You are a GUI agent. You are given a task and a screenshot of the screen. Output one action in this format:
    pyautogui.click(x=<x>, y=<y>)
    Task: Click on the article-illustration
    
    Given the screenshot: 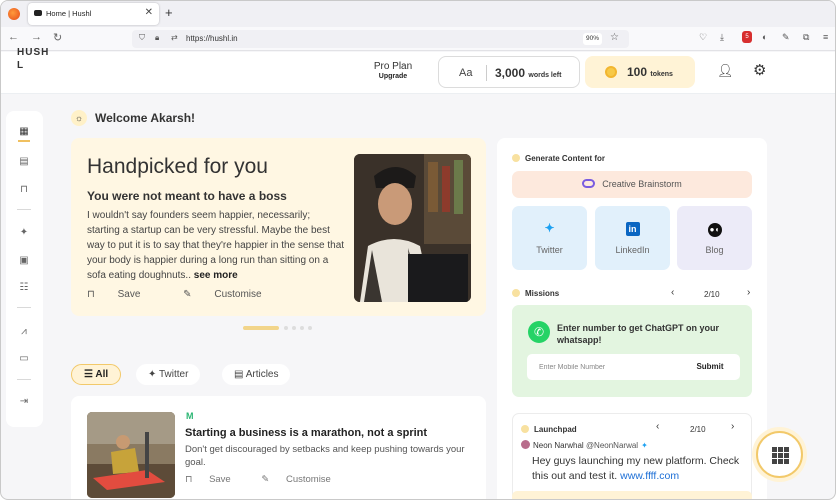 What is the action you would take?
    pyautogui.click(x=131, y=455)
    